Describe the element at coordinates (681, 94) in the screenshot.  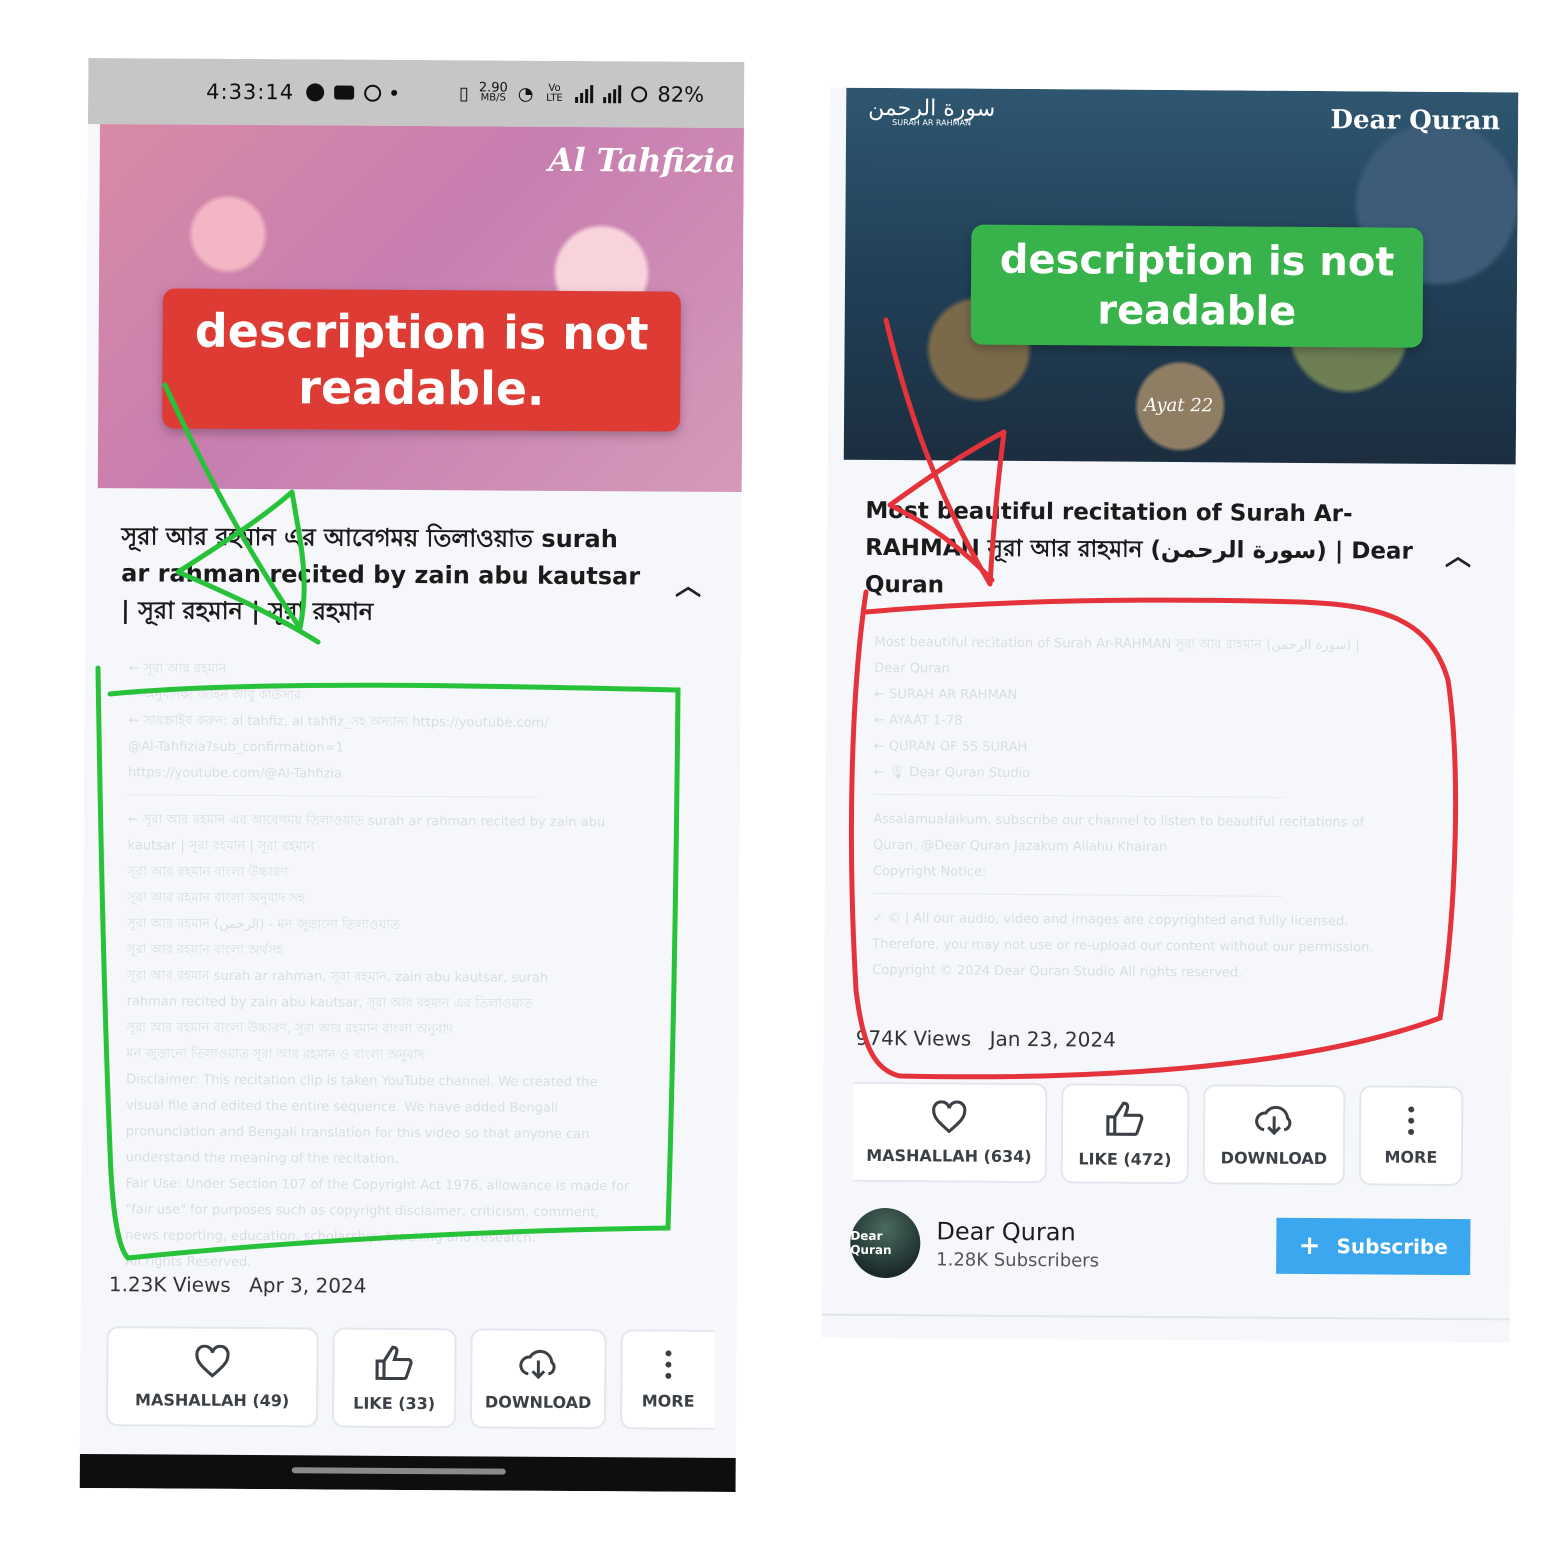
I see `battery-percent: 82%` at that location.